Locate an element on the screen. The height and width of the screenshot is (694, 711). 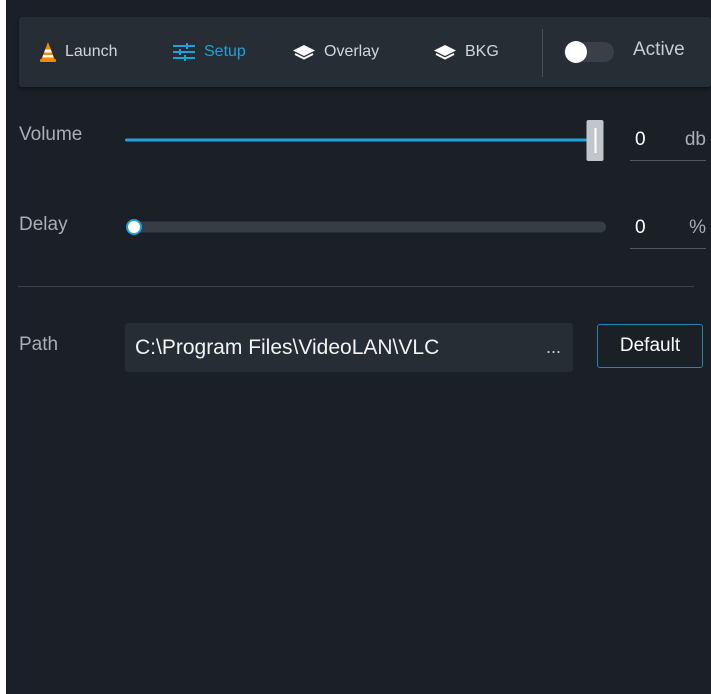
sliders-icon is located at coordinates (184, 52).